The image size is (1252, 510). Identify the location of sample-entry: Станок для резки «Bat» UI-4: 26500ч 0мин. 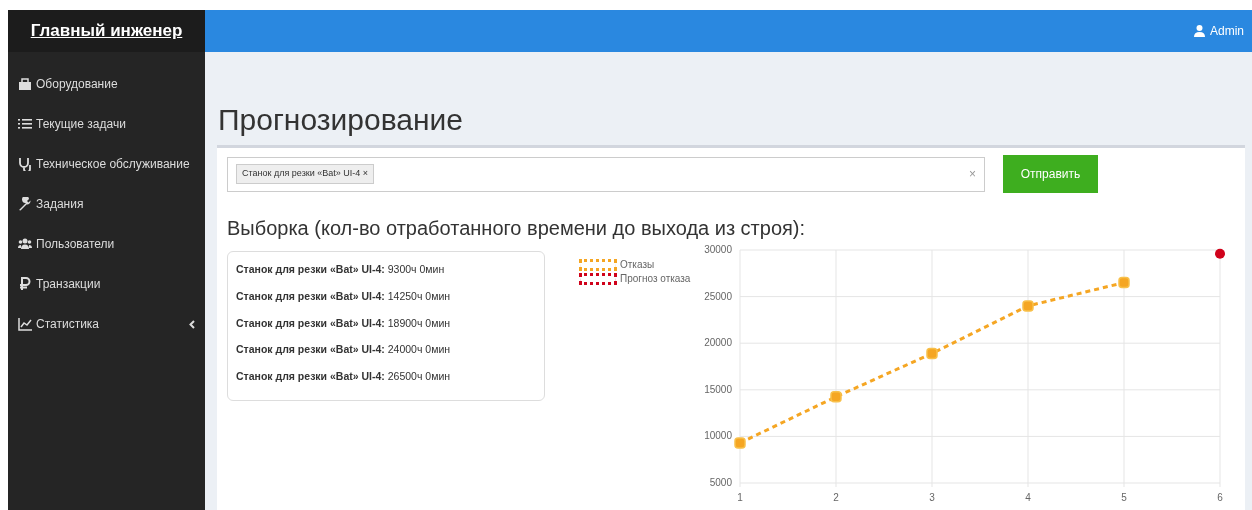
(344, 376).